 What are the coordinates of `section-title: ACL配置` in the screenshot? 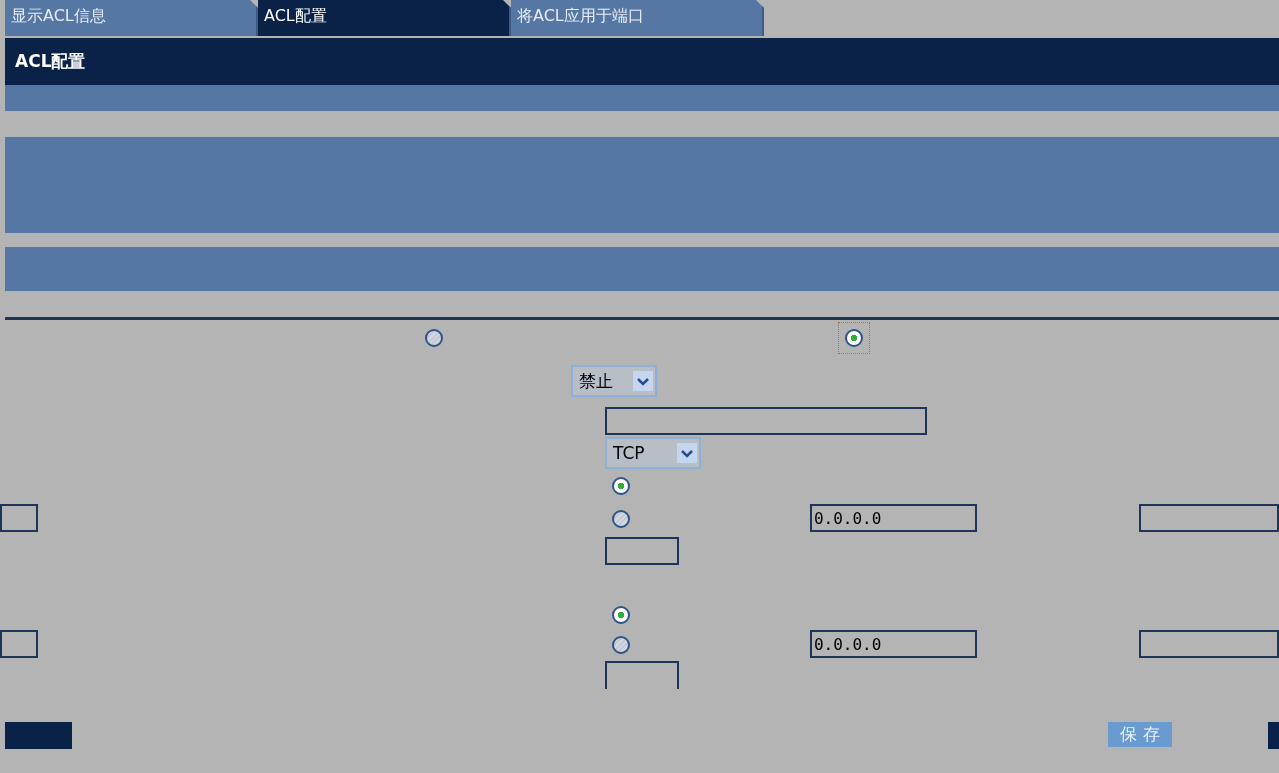 It's located at (51, 61).